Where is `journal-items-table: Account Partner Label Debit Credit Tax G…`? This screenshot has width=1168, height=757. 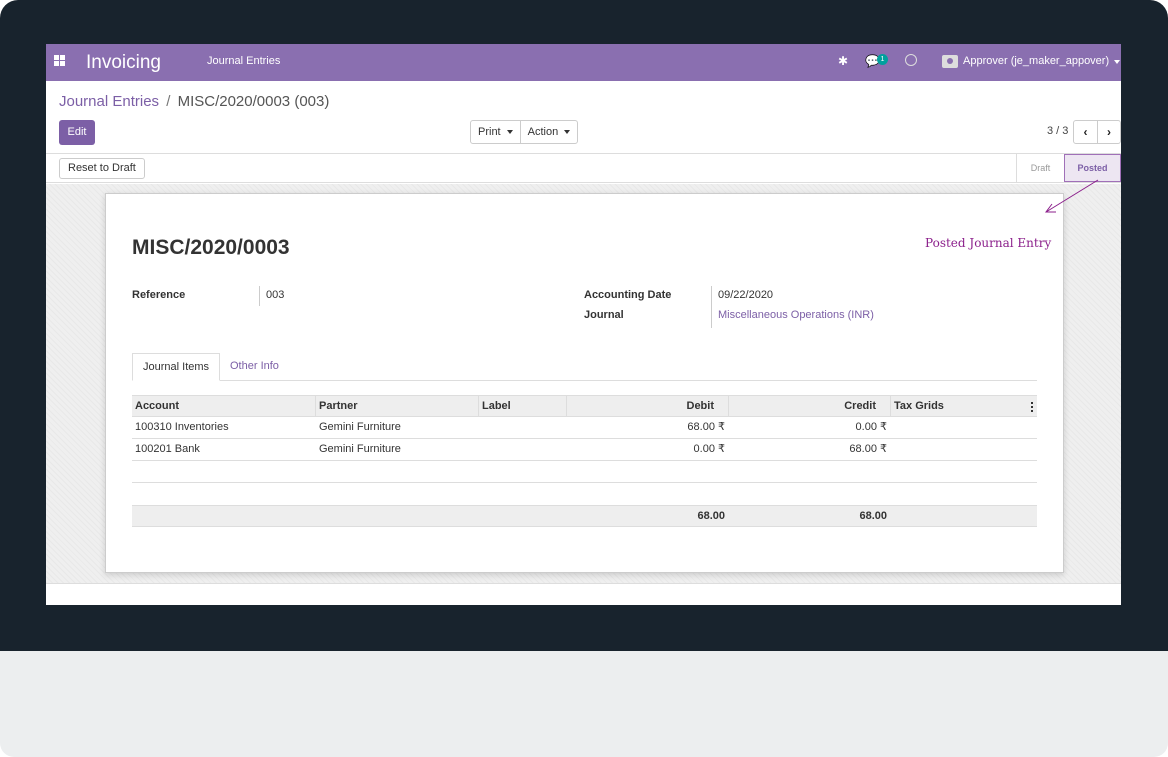 journal-items-table: Account Partner Label Debit Credit Tax G… is located at coordinates (584, 461).